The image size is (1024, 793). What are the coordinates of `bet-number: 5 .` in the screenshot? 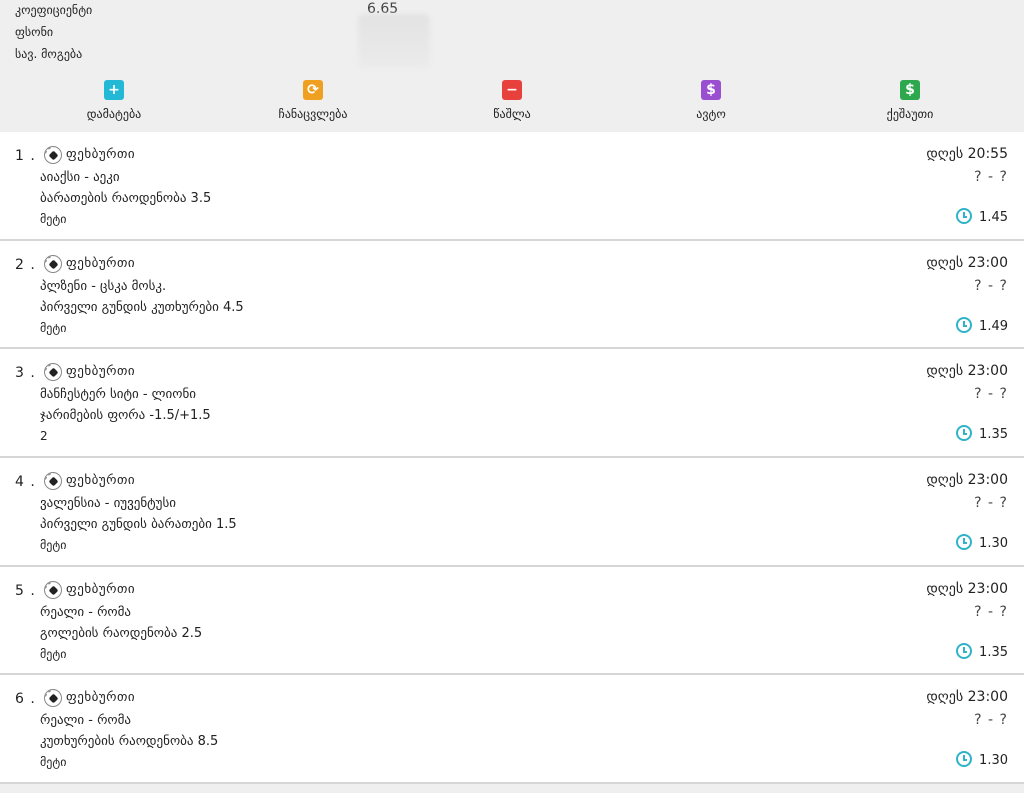 It's located at (25, 590).